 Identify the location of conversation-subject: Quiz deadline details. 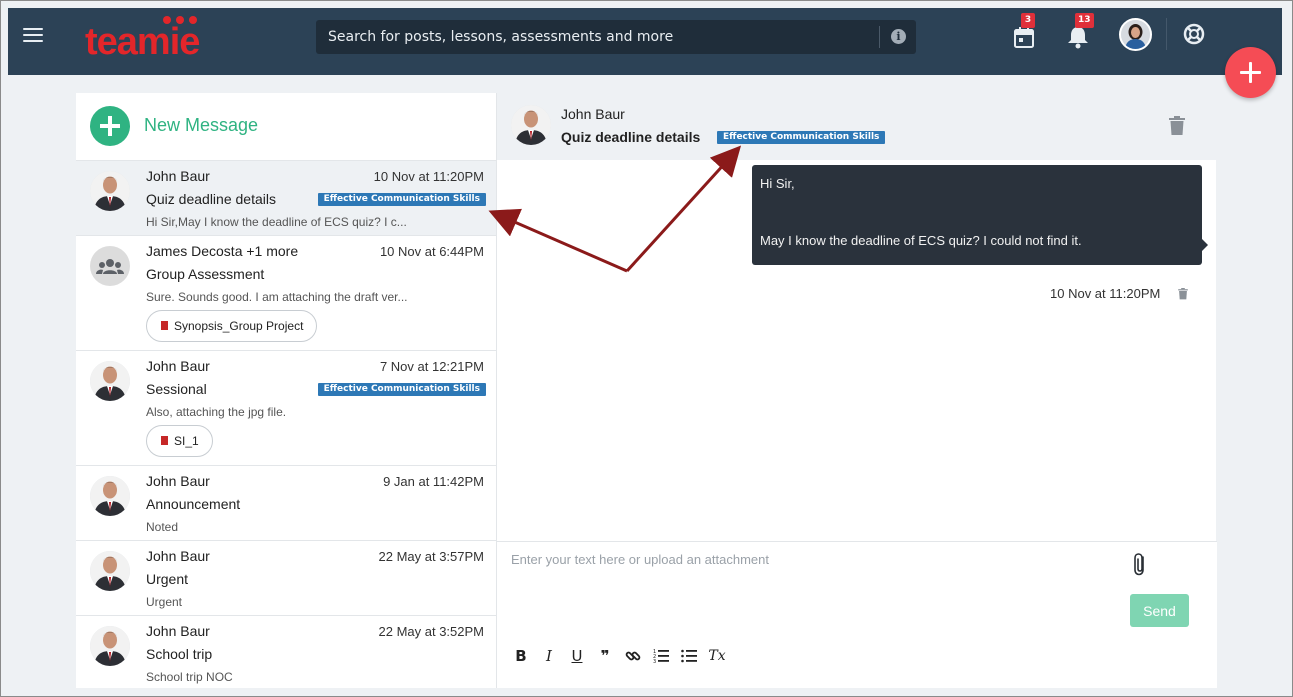
(631, 137).